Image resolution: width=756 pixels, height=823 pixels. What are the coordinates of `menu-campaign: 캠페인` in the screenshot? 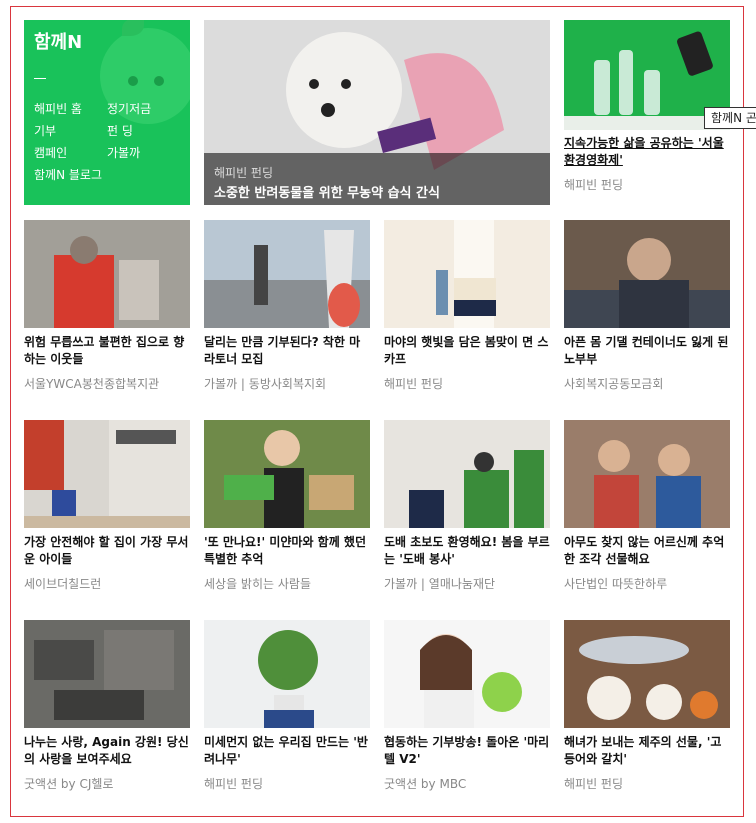 It's located at (50, 152).